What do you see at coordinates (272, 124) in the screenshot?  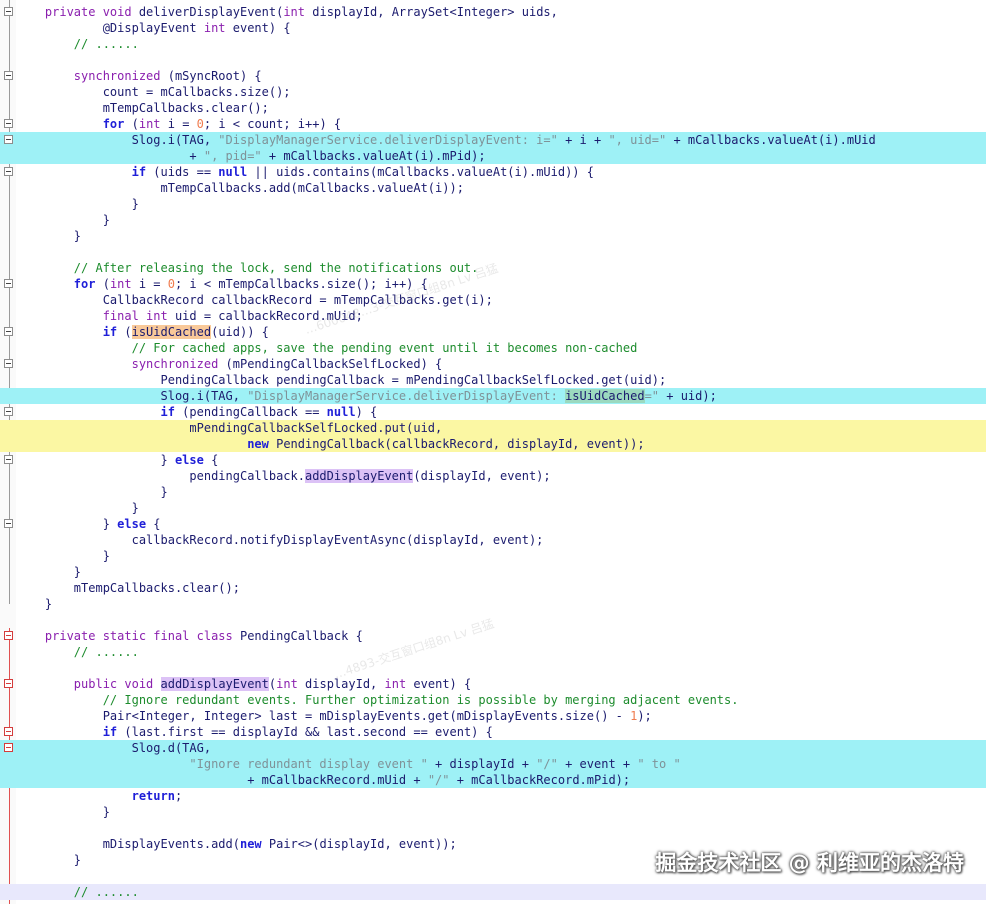 I see `code-token: ; i < count; i++) {` at bounding box center [272, 124].